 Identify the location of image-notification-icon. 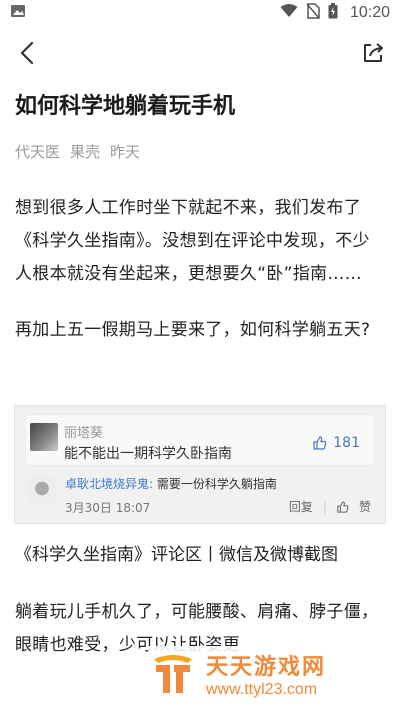
(18, 13).